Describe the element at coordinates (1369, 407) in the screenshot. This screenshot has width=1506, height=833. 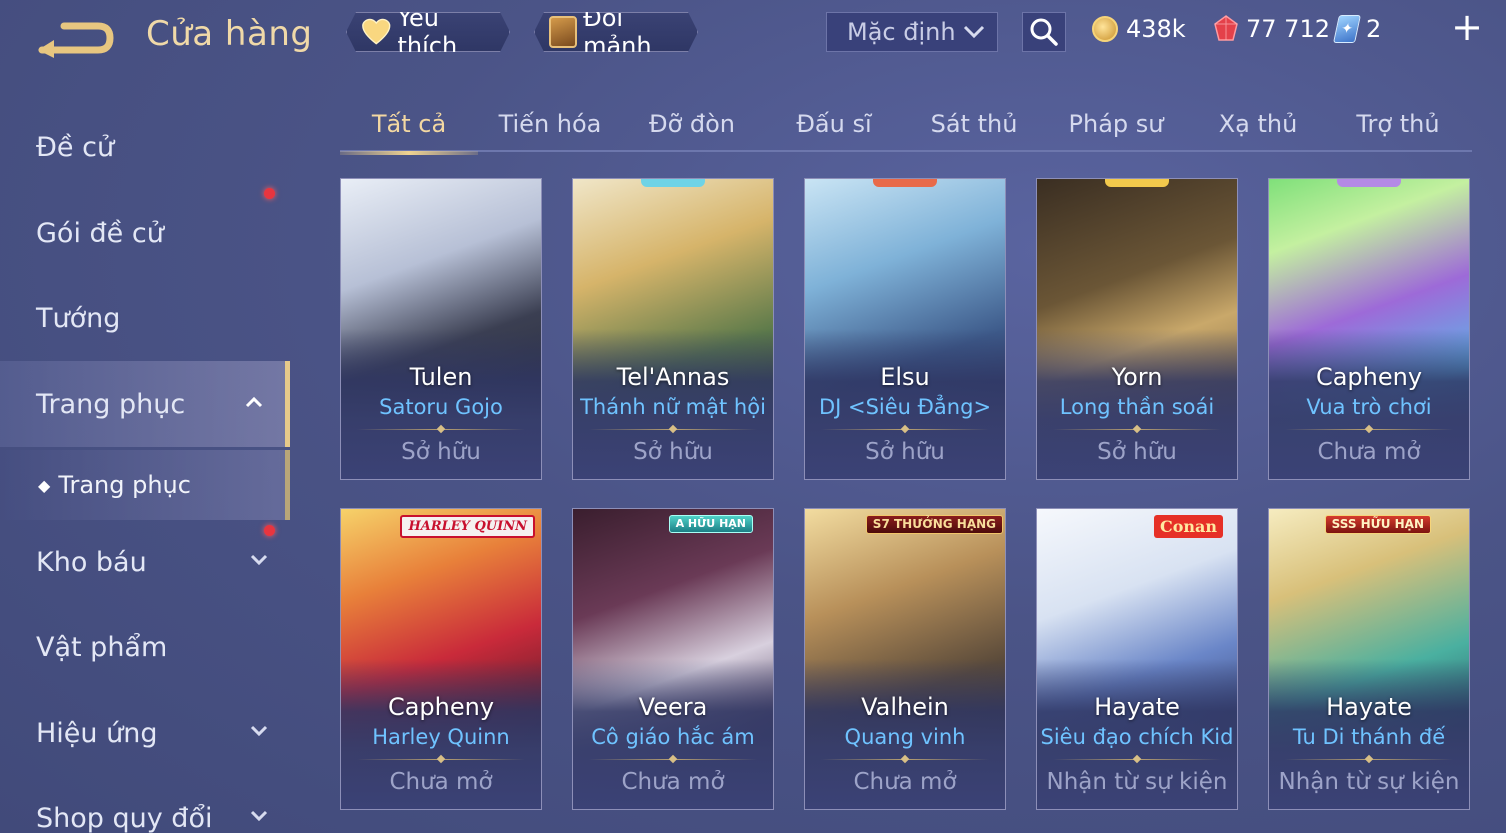
I see `skin-name: Vua trò chơi` at that location.